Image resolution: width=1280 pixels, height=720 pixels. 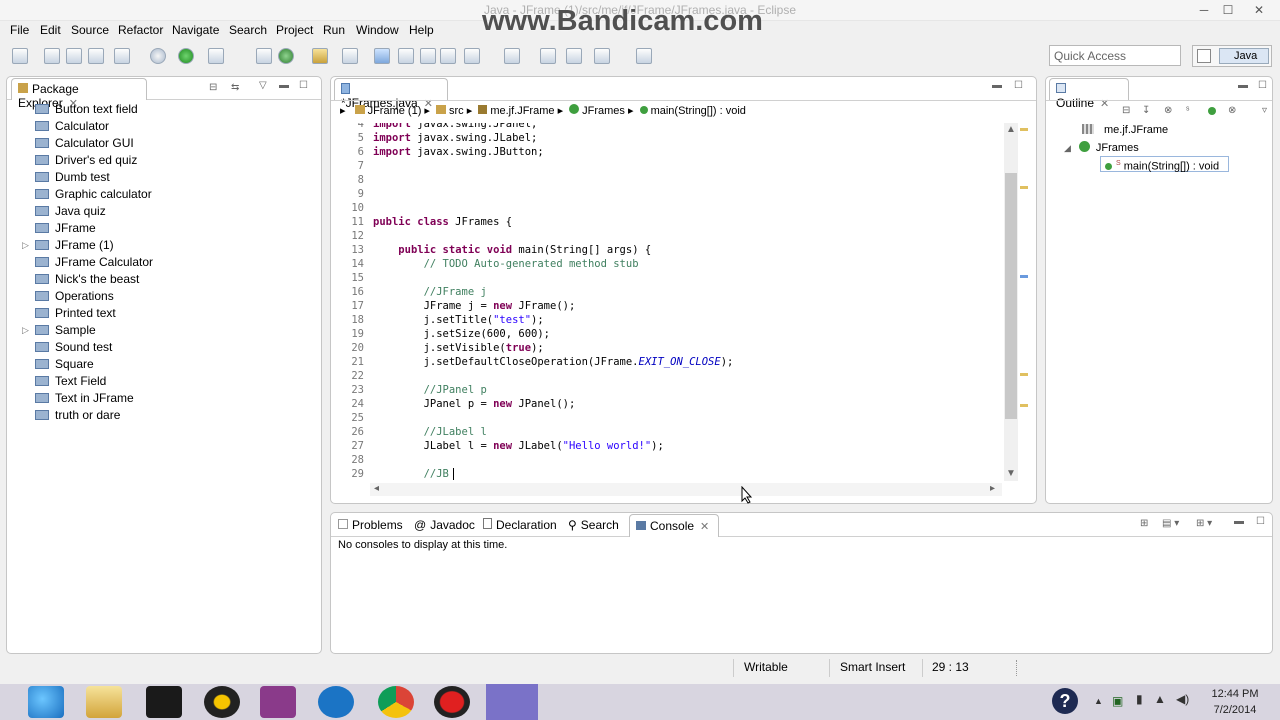 What do you see at coordinates (698, 111) in the screenshot?
I see `breadcrumb-method: main(String[]) : void` at bounding box center [698, 111].